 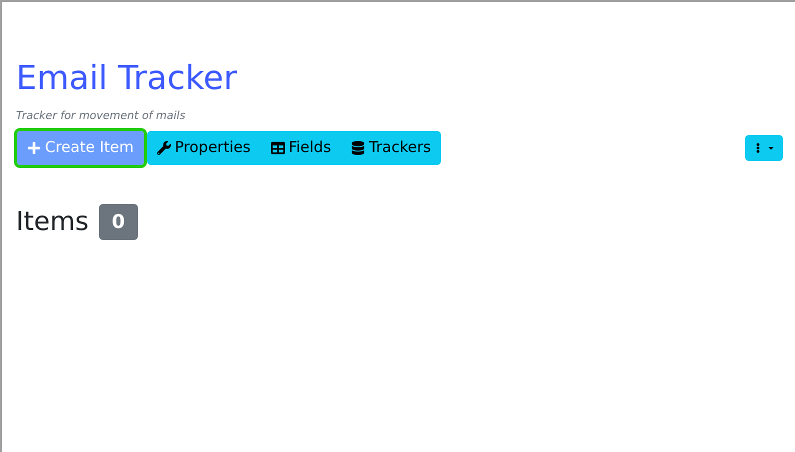 I want to click on wrench-icon, so click(x=163, y=147).